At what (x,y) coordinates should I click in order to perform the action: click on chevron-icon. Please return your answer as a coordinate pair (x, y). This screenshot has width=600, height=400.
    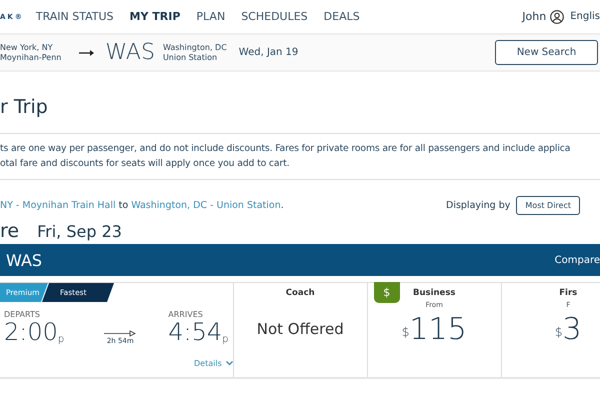
    Looking at the image, I should click on (229, 363).